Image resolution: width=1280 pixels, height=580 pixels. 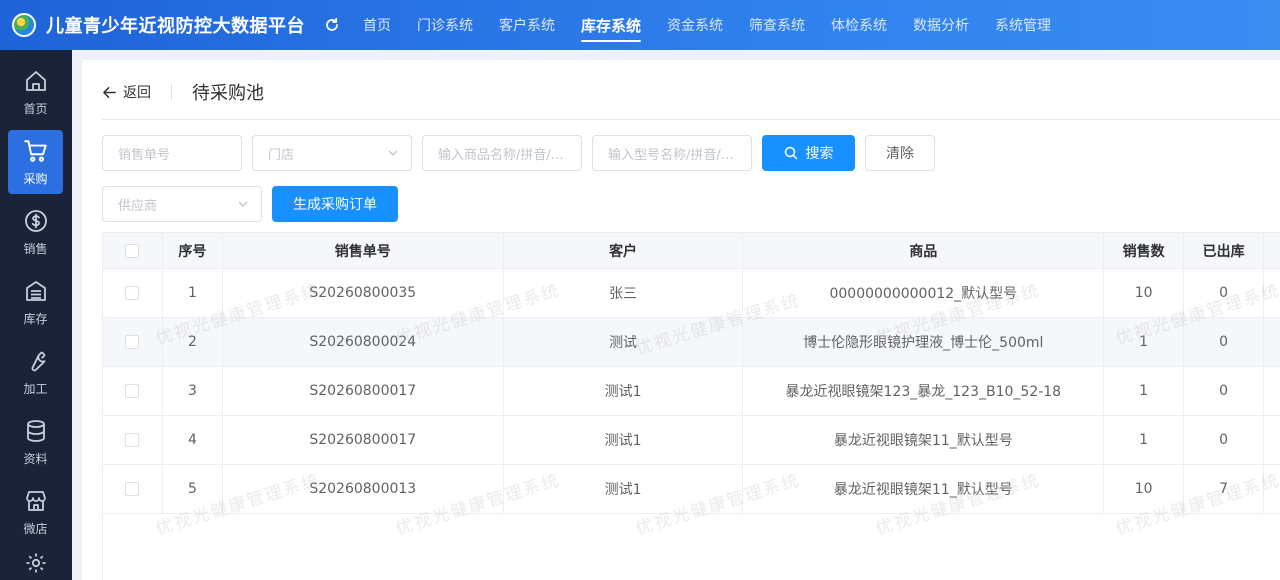 I want to click on cell-product: 00000000000012_默认型号, so click(x=924, y=293).